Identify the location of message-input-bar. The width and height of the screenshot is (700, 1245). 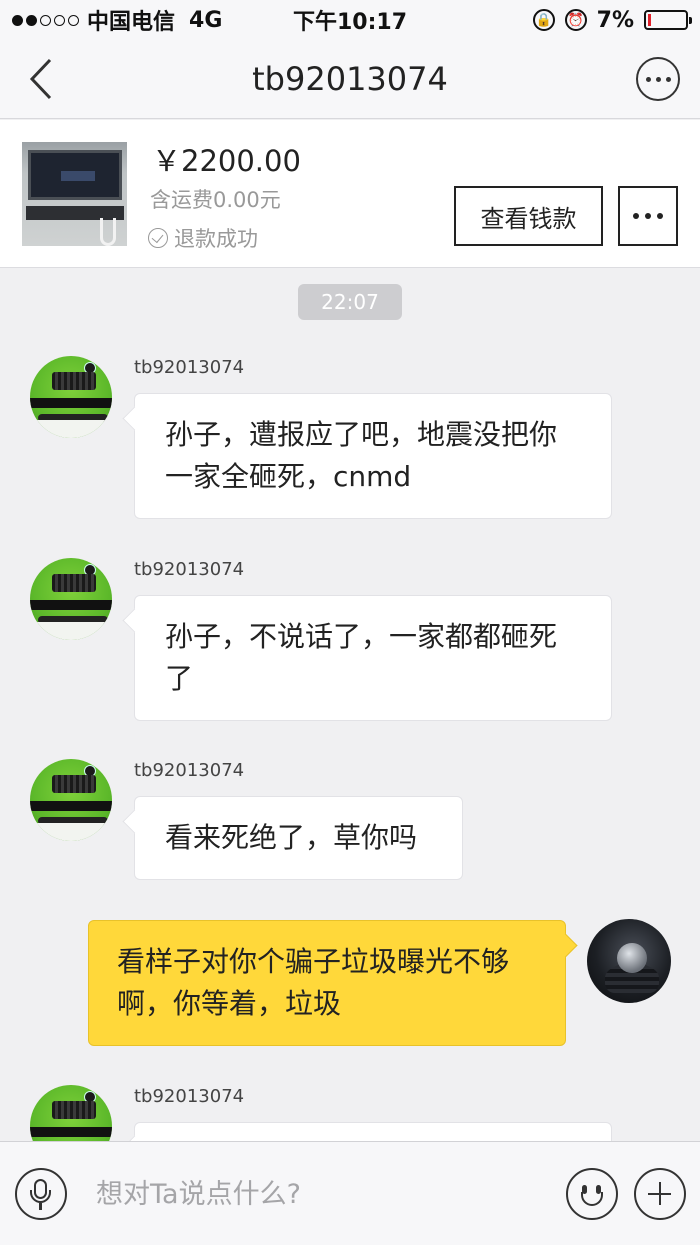
(350, 1193).